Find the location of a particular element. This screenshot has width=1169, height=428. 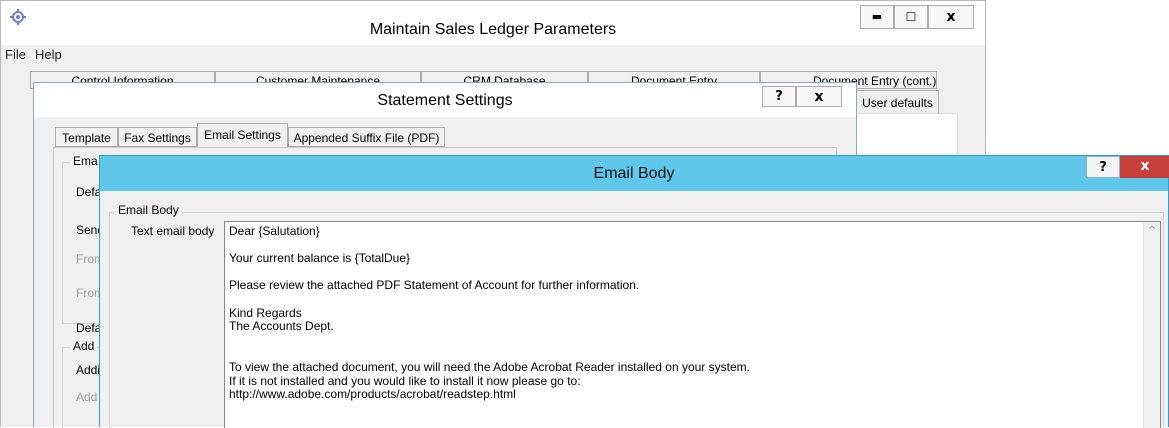

tab-fax-settings: Fax Settings is located at coordinates (157, 137).